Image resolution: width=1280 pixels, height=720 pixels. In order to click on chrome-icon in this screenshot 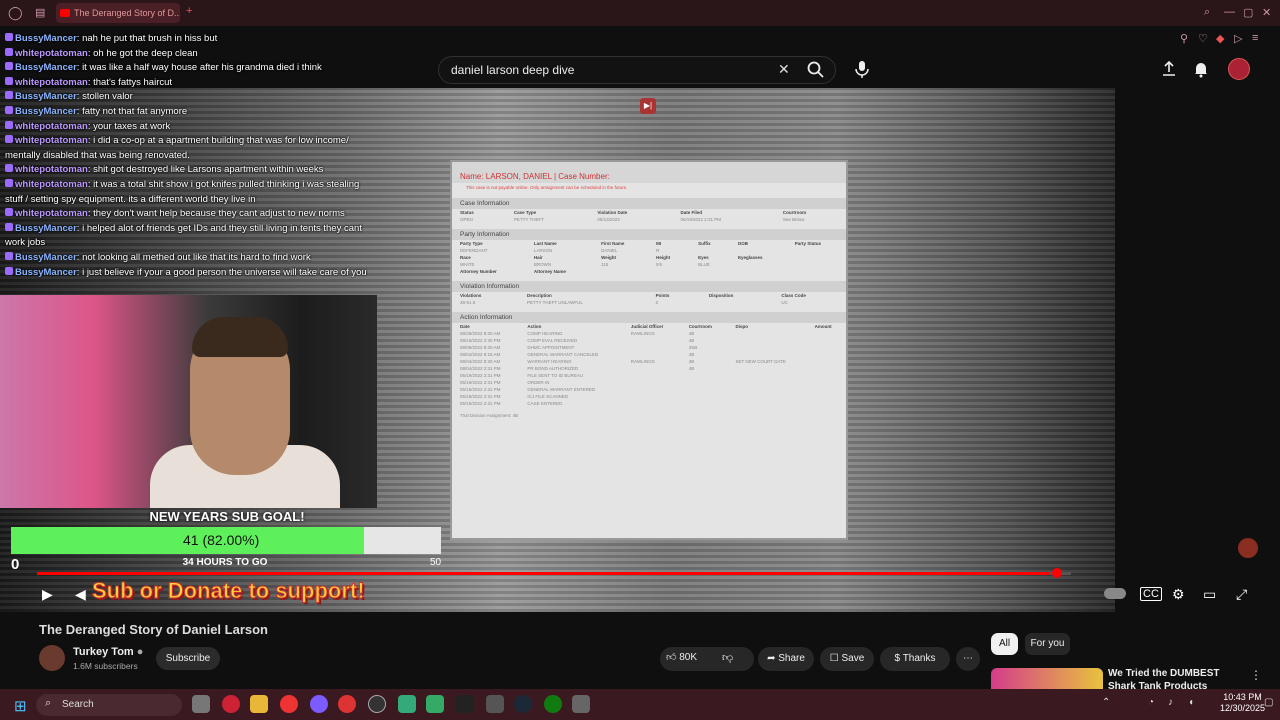, I will do `click(377, 704)`.